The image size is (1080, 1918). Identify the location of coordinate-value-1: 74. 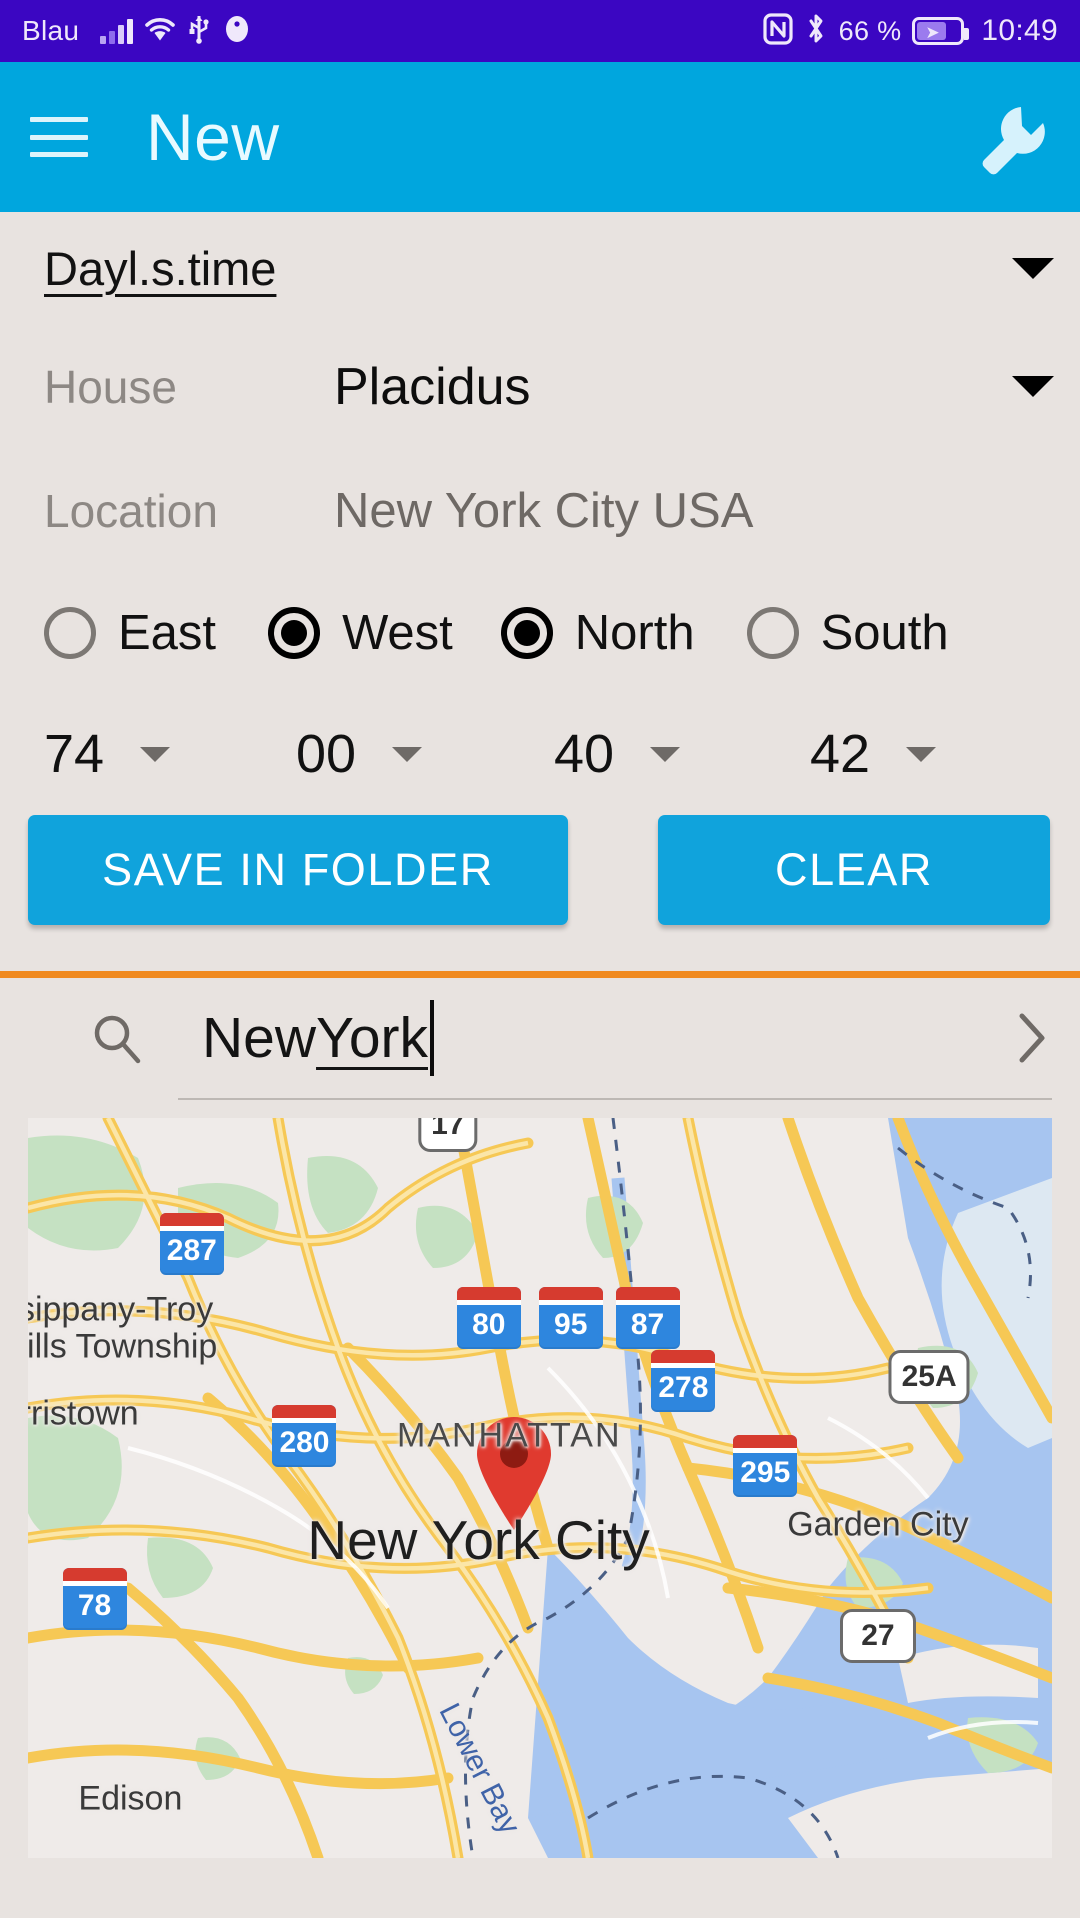
(74, 754).